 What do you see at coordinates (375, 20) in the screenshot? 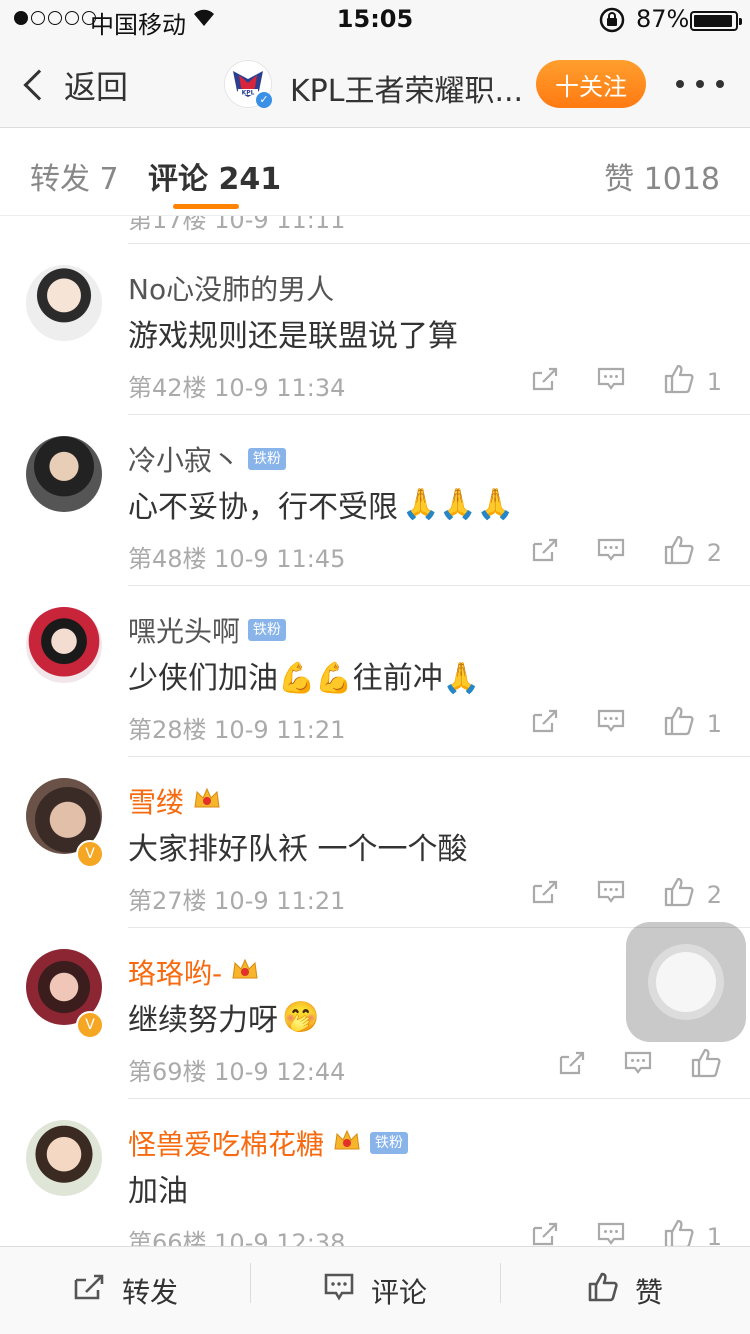
I see `status-bar: 中国移动 15:05 87%` at bounding box center [375, 20].